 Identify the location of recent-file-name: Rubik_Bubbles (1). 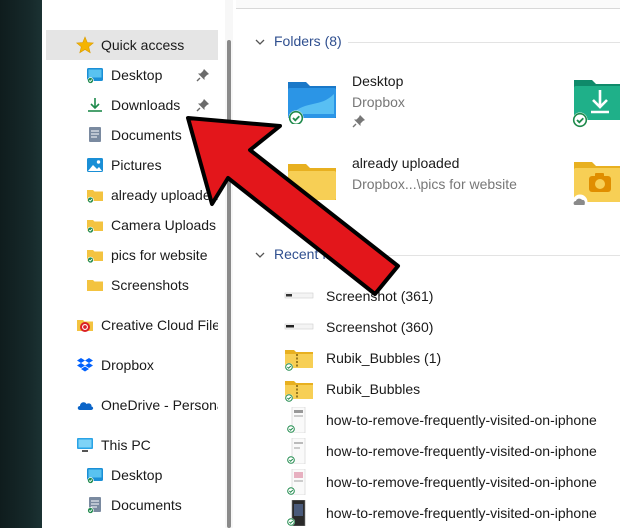
(384, 358).